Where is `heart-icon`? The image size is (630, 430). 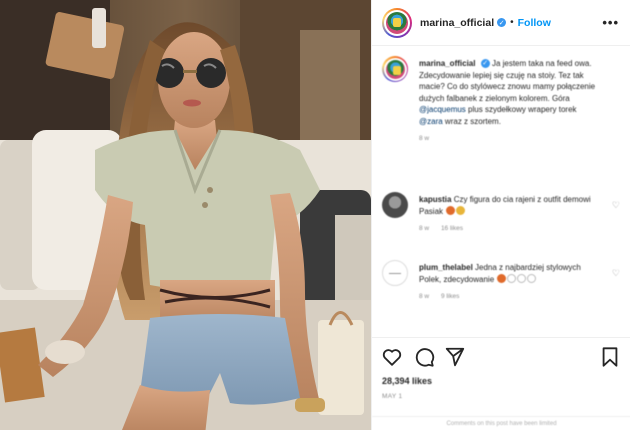
heart-icon is located at coordinates (392, 357).